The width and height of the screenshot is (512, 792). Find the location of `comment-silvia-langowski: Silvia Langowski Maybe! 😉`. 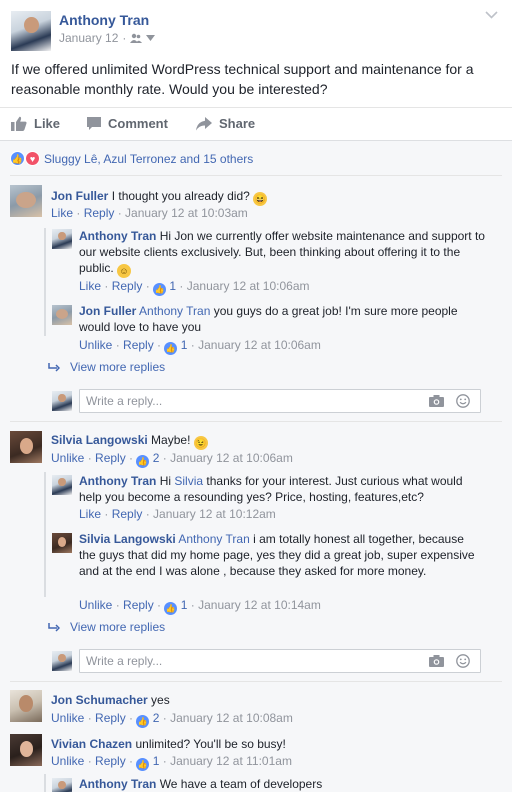

comment-silvia-langowski: Silvia Langowski Maybe! 😉 is located at coordinates (129, 441).